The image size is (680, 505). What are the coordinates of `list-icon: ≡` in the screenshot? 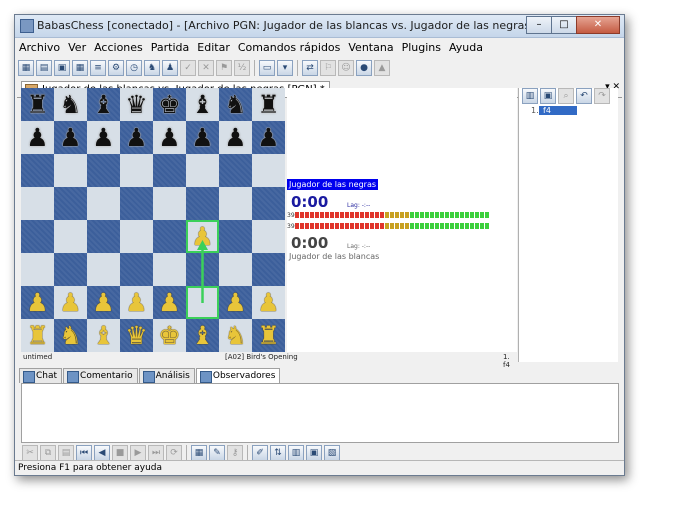 It's located at (98, 68).